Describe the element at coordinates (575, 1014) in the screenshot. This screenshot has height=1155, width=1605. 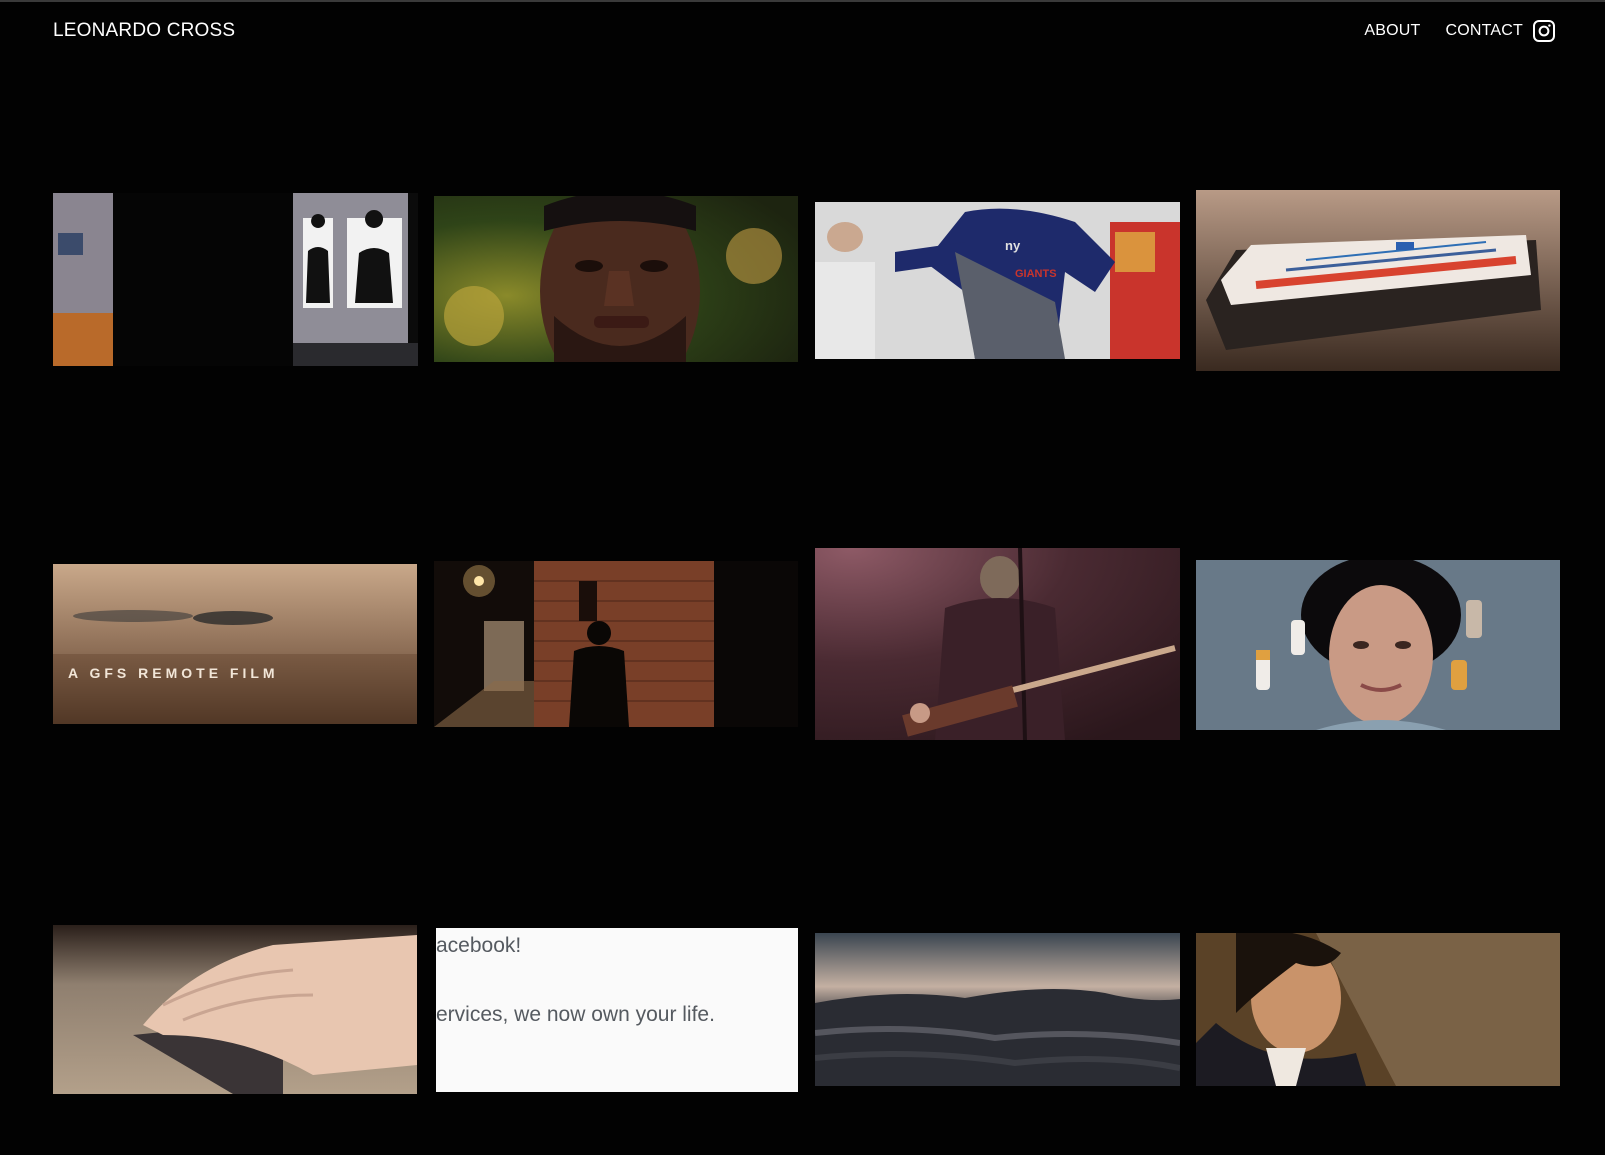
I see `facebook-line-2: ervices, we now own your life.` at that location.